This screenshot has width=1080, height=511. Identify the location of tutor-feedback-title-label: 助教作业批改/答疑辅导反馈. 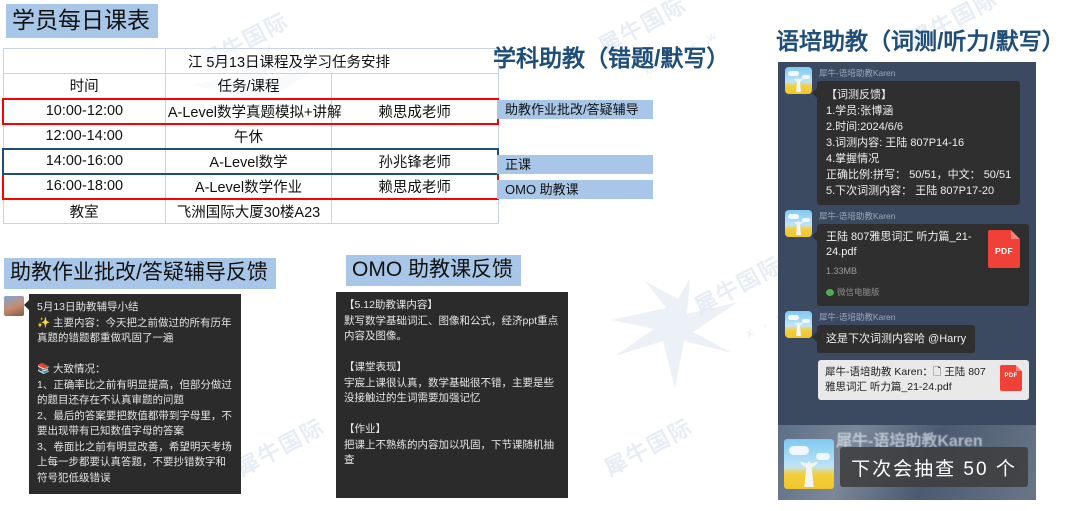
(140, 274).